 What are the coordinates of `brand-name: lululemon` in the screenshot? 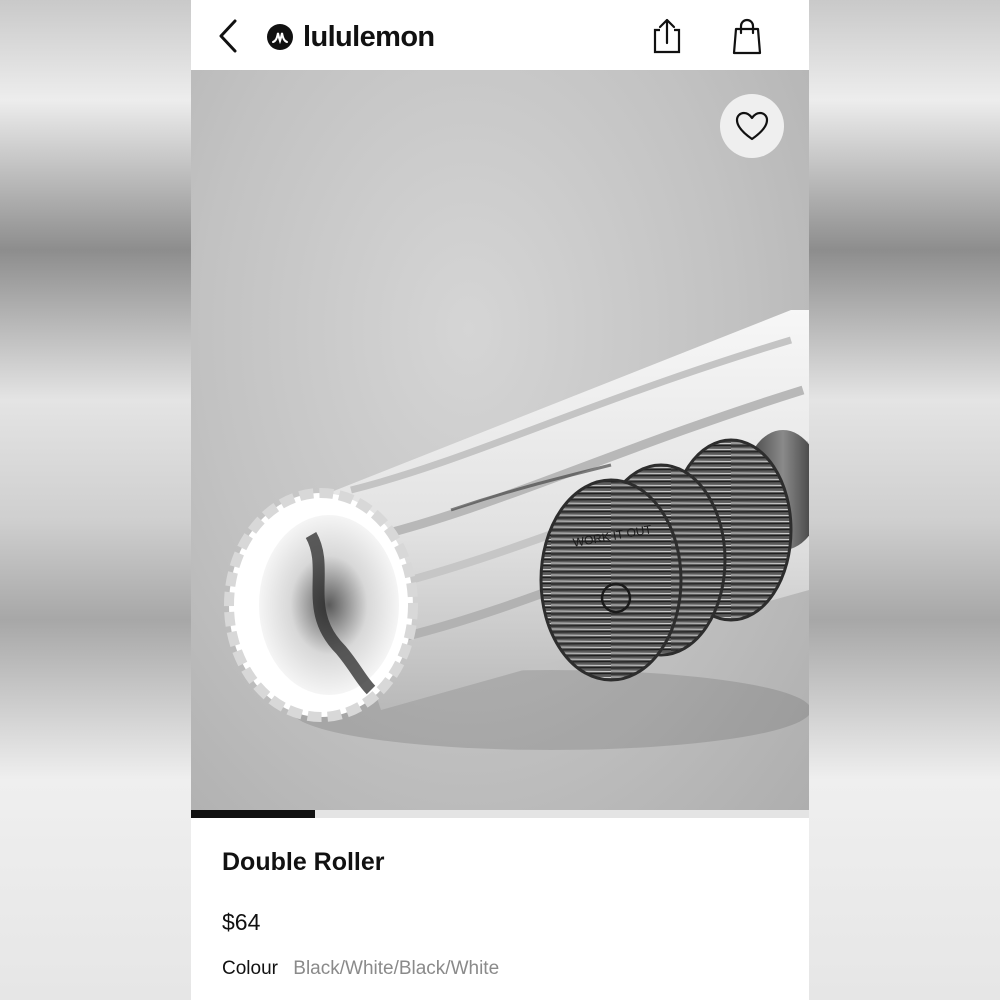 It's located at (369, 36).